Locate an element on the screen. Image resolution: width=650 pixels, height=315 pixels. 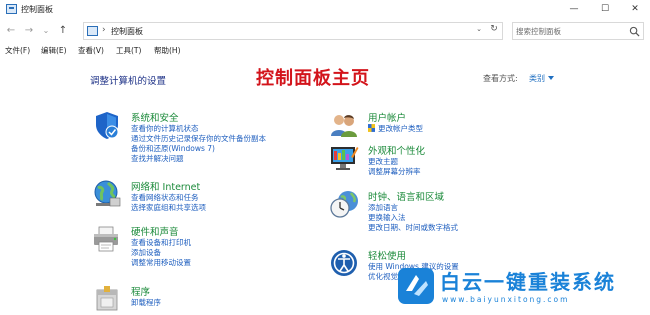
forward-button: → is located at coordinates (29, 31).